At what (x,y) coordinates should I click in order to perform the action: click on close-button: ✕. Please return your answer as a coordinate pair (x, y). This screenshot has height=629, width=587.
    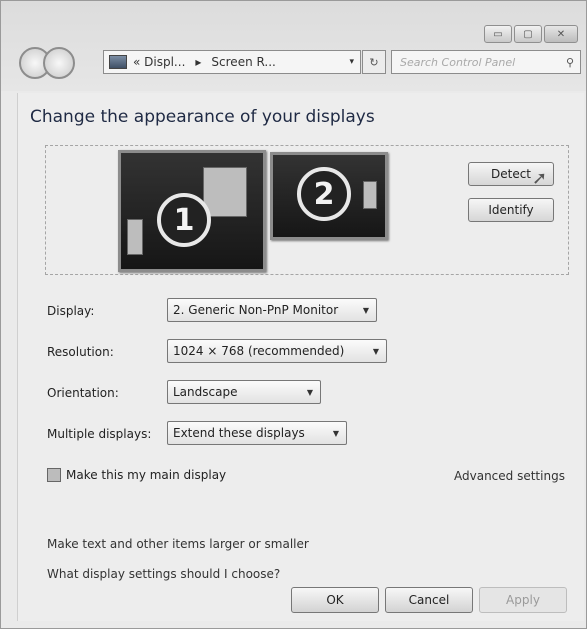
    Looking at the image, I should click on (561, 34).